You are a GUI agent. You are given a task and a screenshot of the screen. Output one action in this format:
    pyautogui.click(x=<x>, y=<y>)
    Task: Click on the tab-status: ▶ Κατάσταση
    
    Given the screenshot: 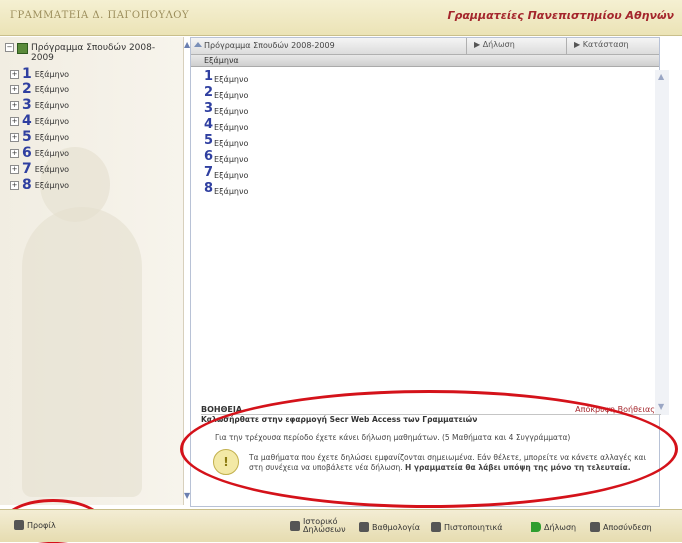 What is the action you would take?
    pyautogui.click(x=601, y=44)
    